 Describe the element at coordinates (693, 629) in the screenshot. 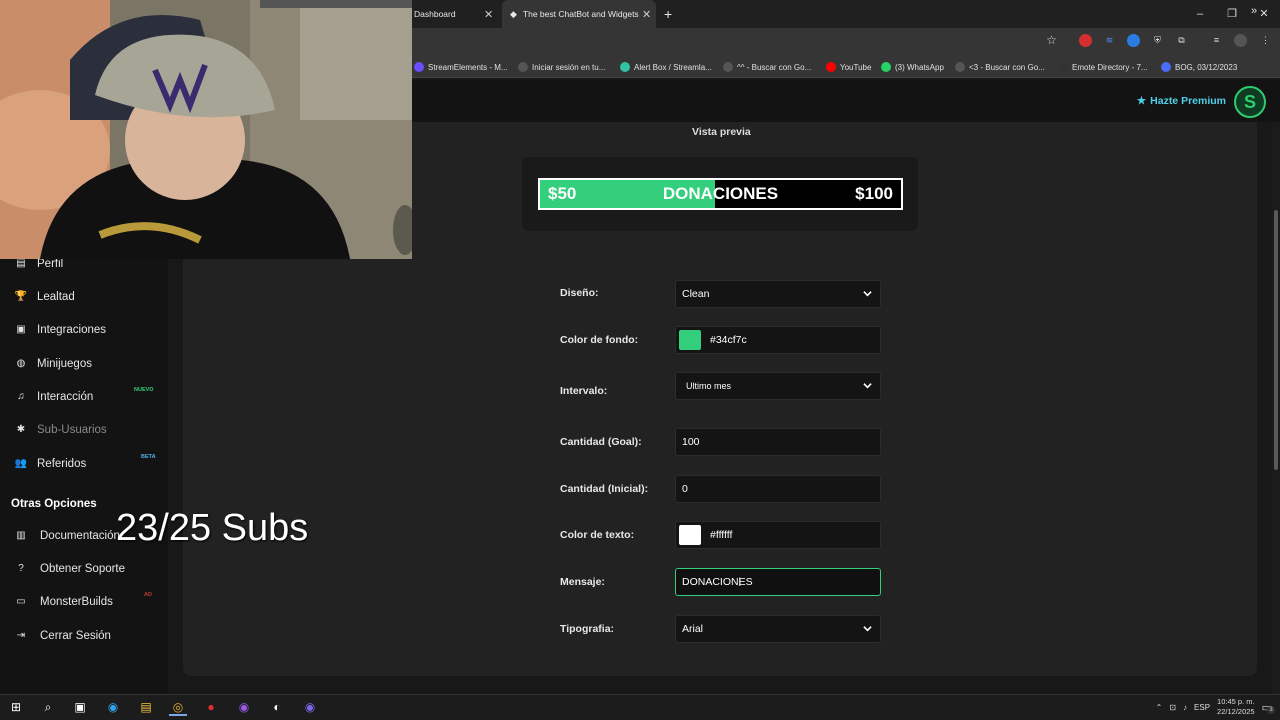

I see `font-value: Arial` at that location.